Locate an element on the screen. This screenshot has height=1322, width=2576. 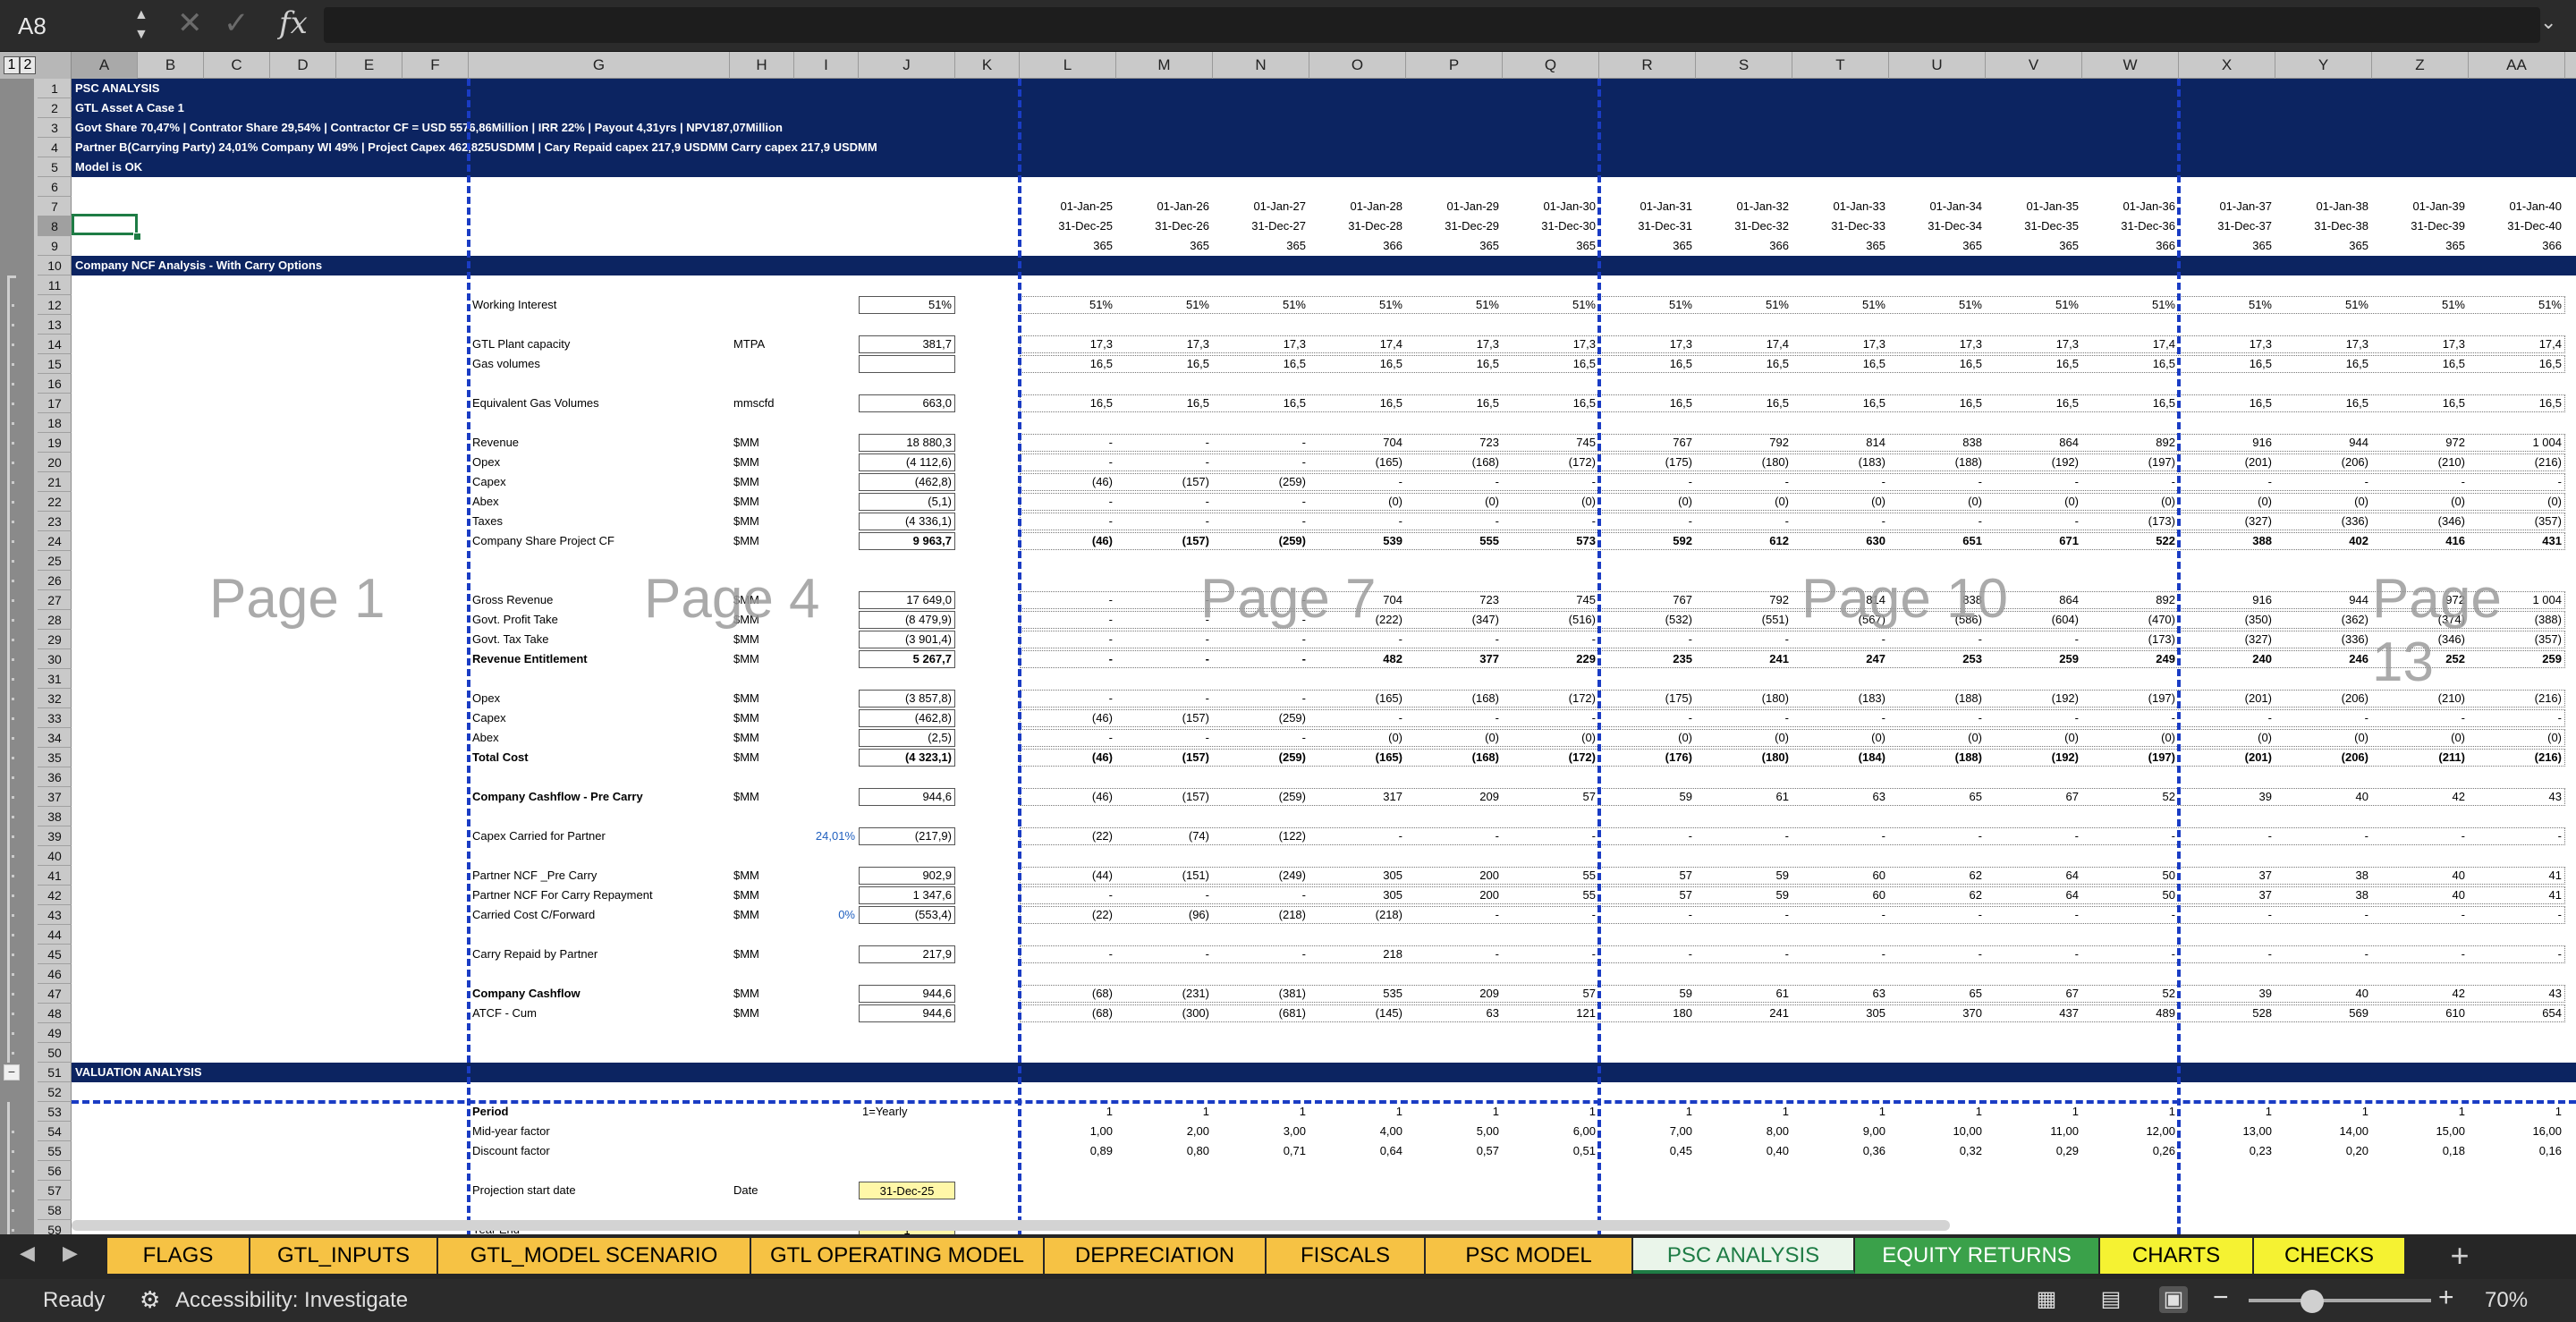
row-header-40: 40 is located at coordinates (55, 856).